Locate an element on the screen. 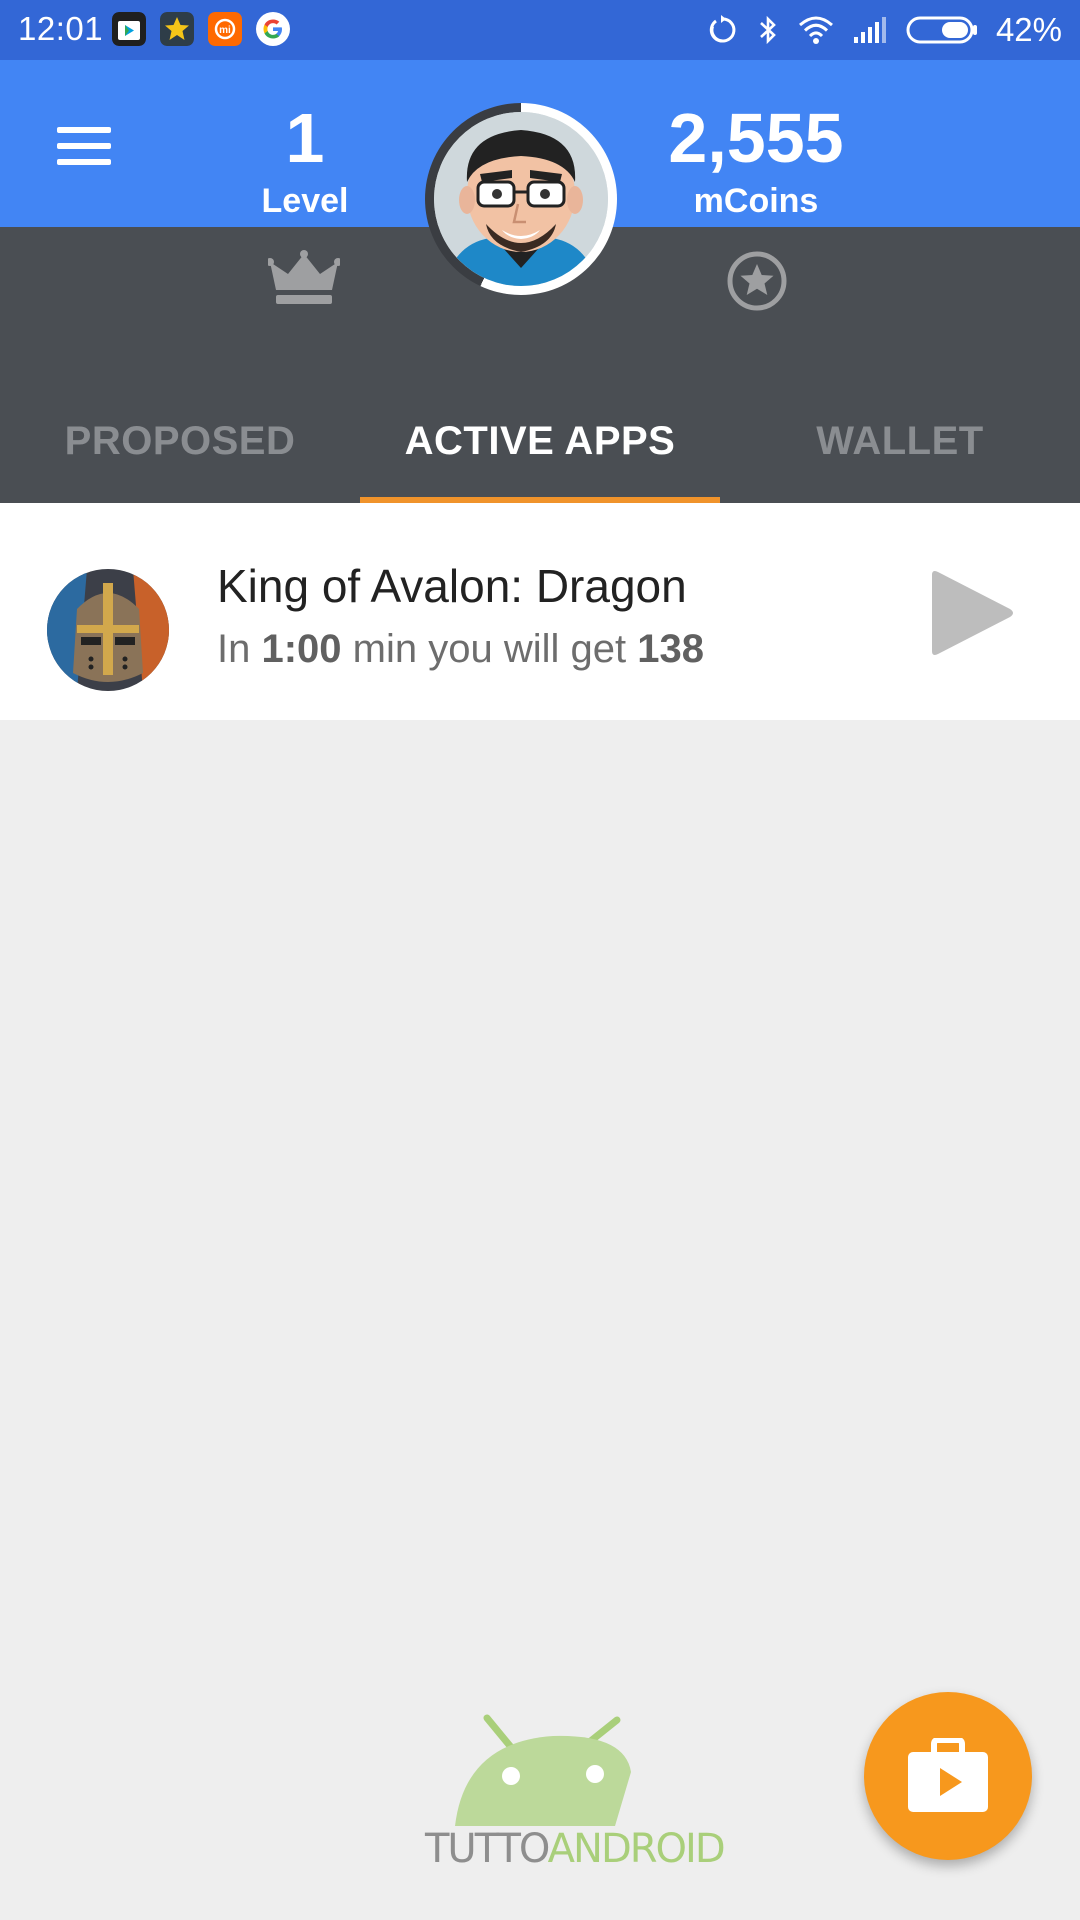  app-reward-info: In 1:00 min you will get 138 is located at coordinates (460, 649).